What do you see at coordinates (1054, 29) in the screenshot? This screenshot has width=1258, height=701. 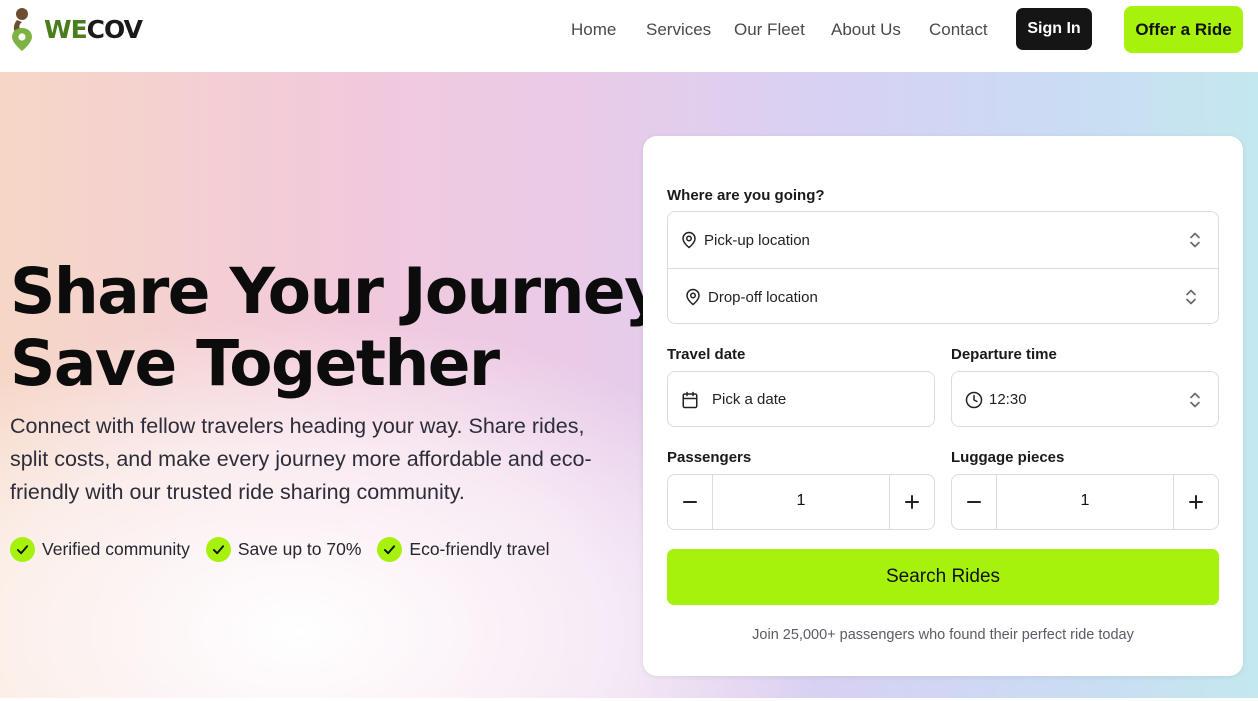 I see `sign-in-button: Sign In` at bounding box center [1054, 29].